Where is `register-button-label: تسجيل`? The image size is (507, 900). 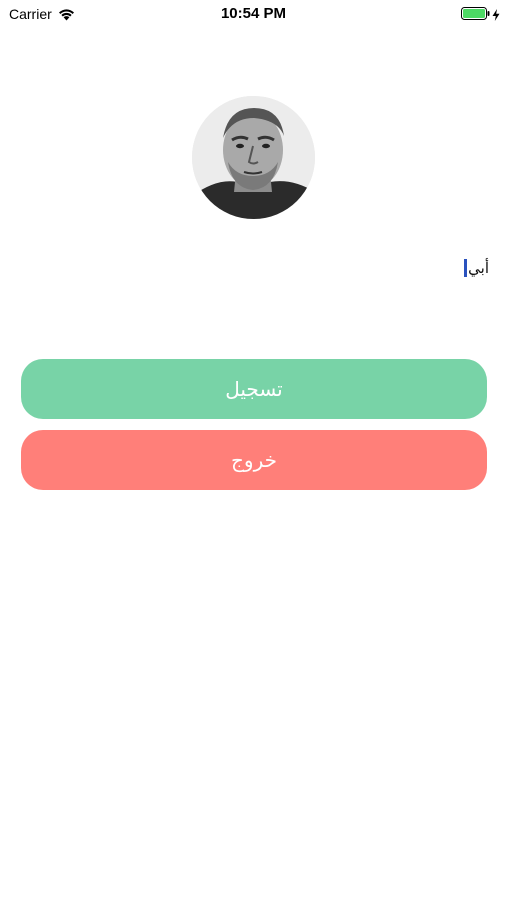 register-button-label: تسجيل is located at coordinates (254, 389).